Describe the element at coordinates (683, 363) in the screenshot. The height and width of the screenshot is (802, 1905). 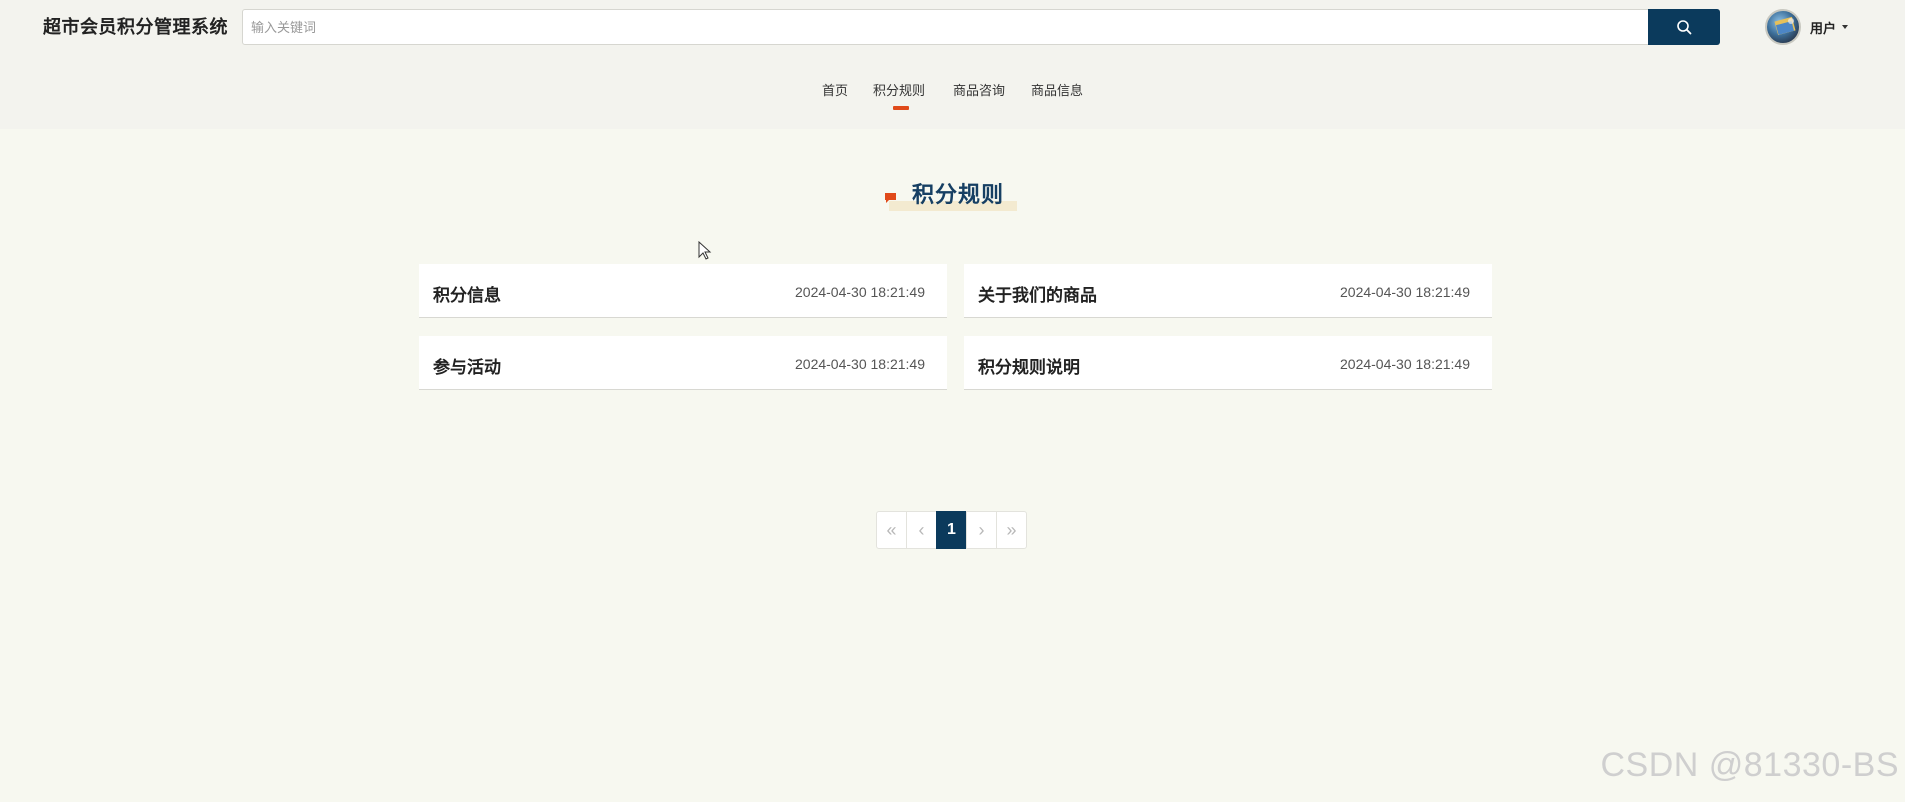
I see `list-item: 参与活动 2024-04-30 18:21:49` at that location.